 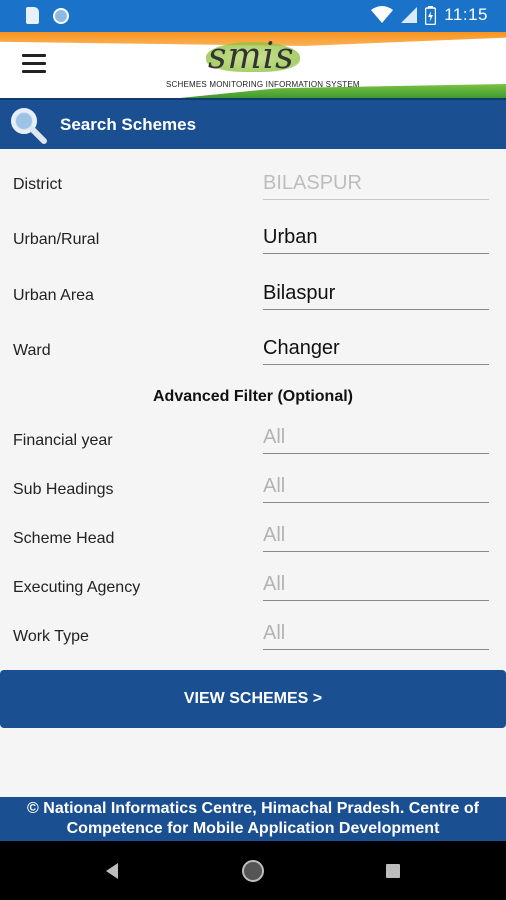 I want to click on urban-area-label: Urban Area, so click(x=53, y=295).